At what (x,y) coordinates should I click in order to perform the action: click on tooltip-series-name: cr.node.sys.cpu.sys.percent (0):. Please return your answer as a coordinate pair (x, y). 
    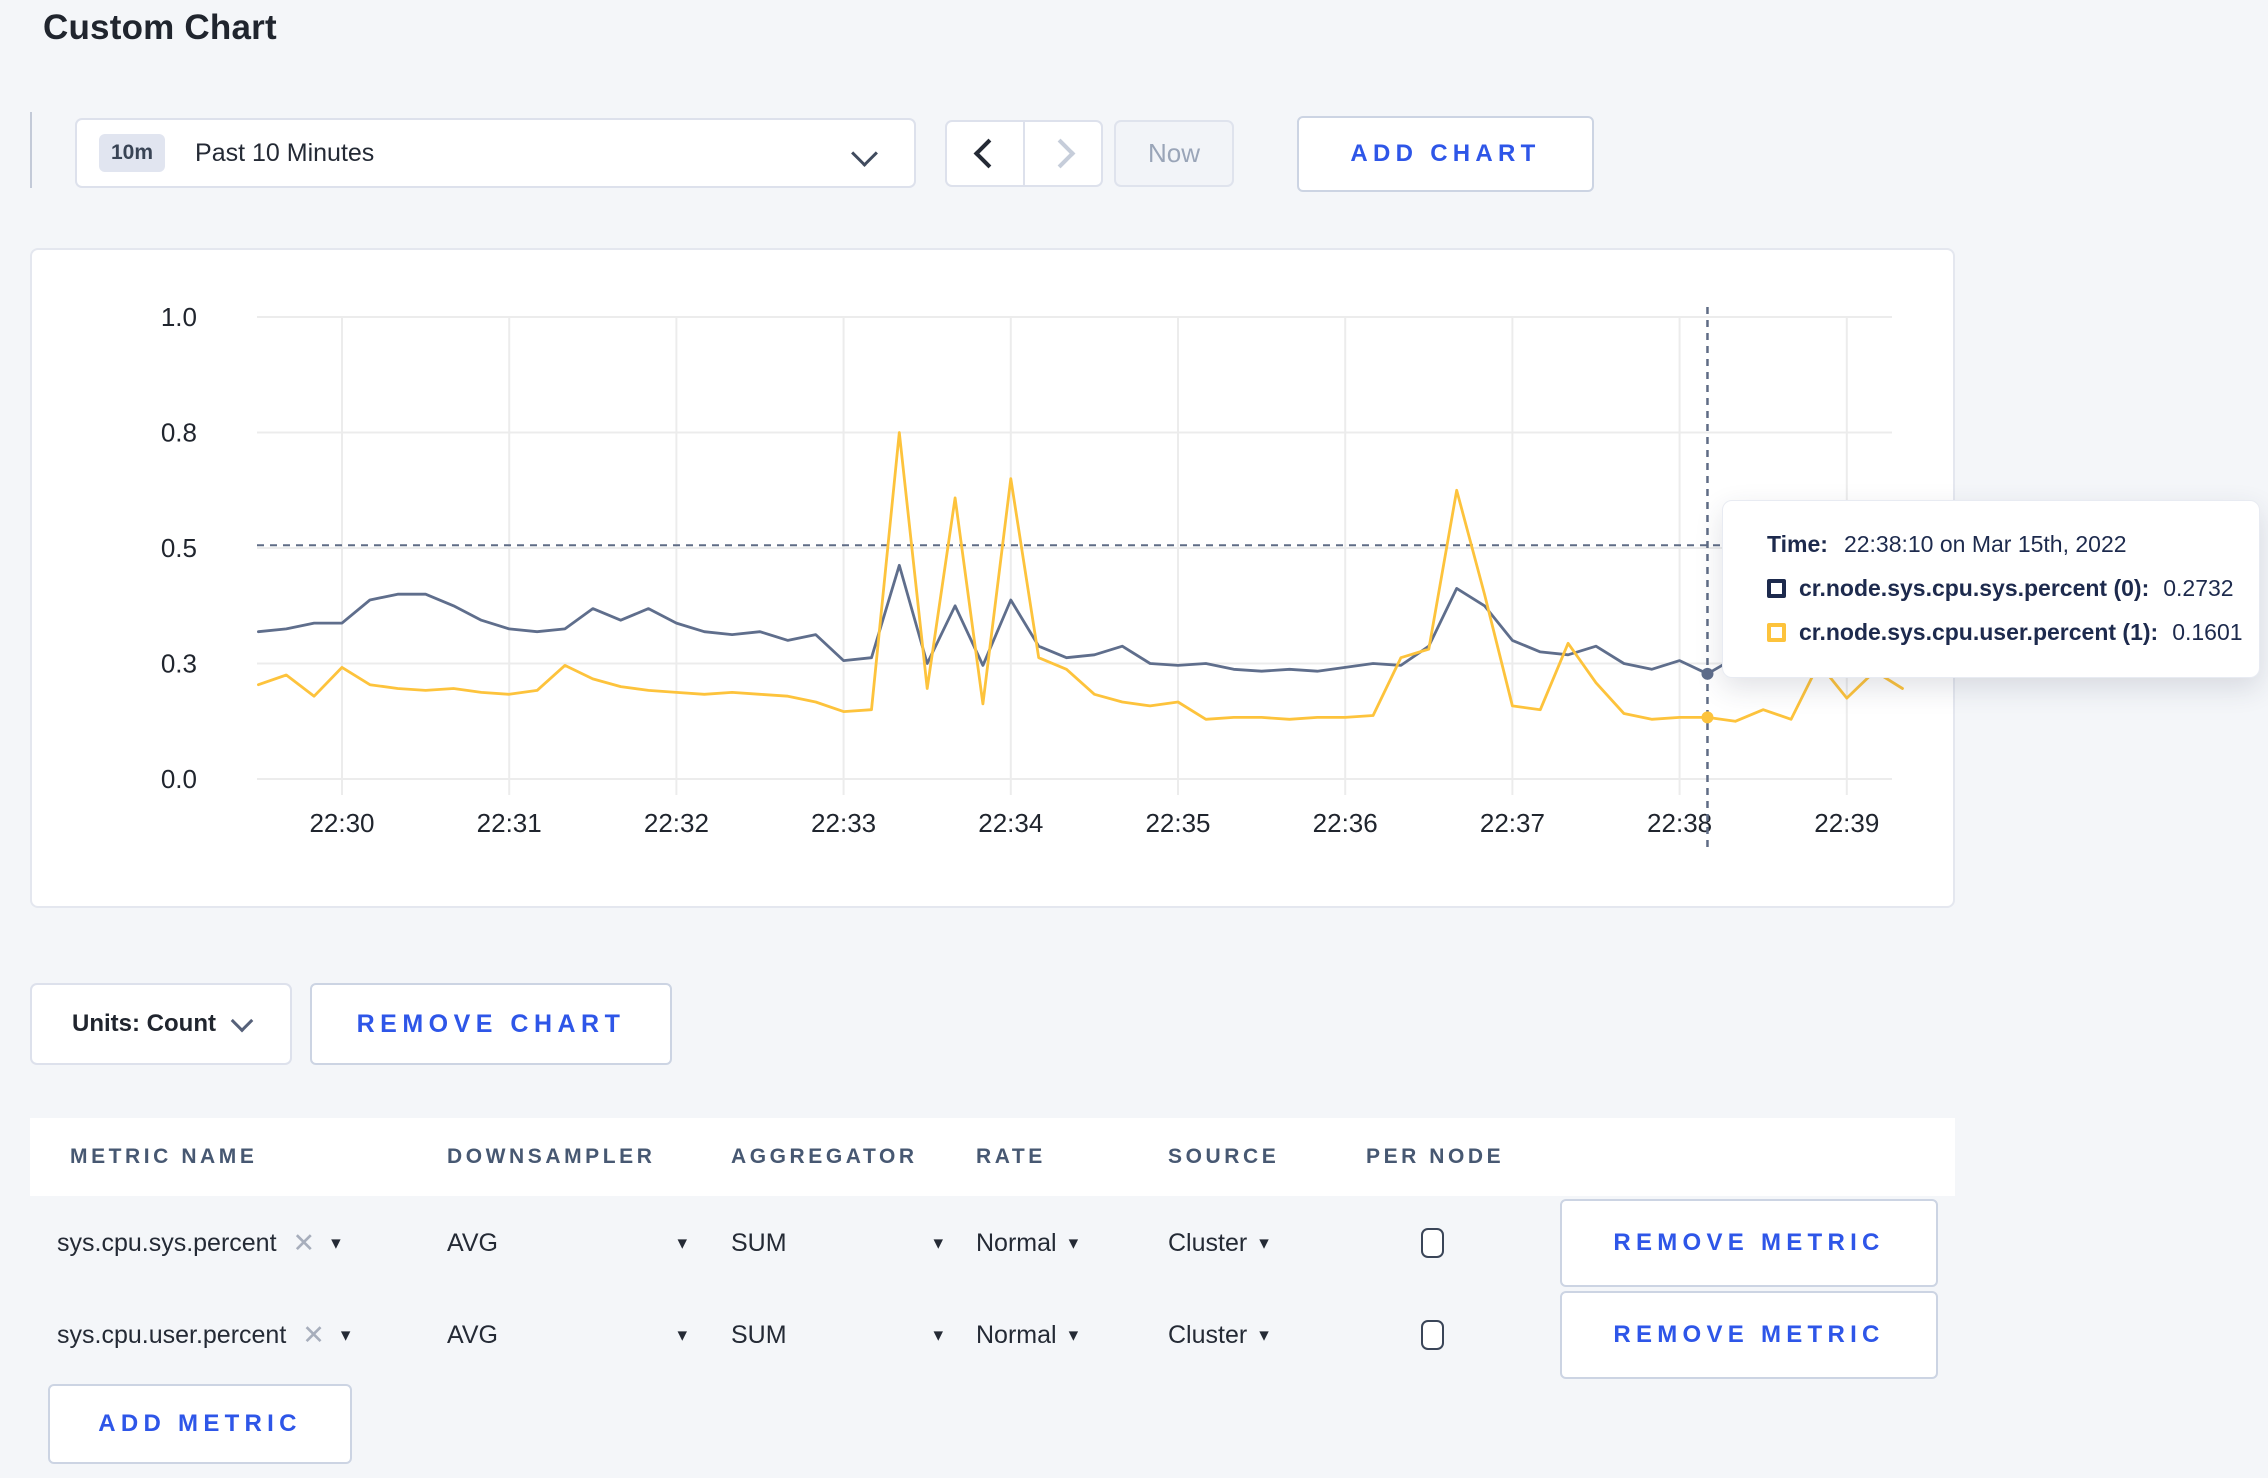
    Looking at the image, I should click on (1974, 588).